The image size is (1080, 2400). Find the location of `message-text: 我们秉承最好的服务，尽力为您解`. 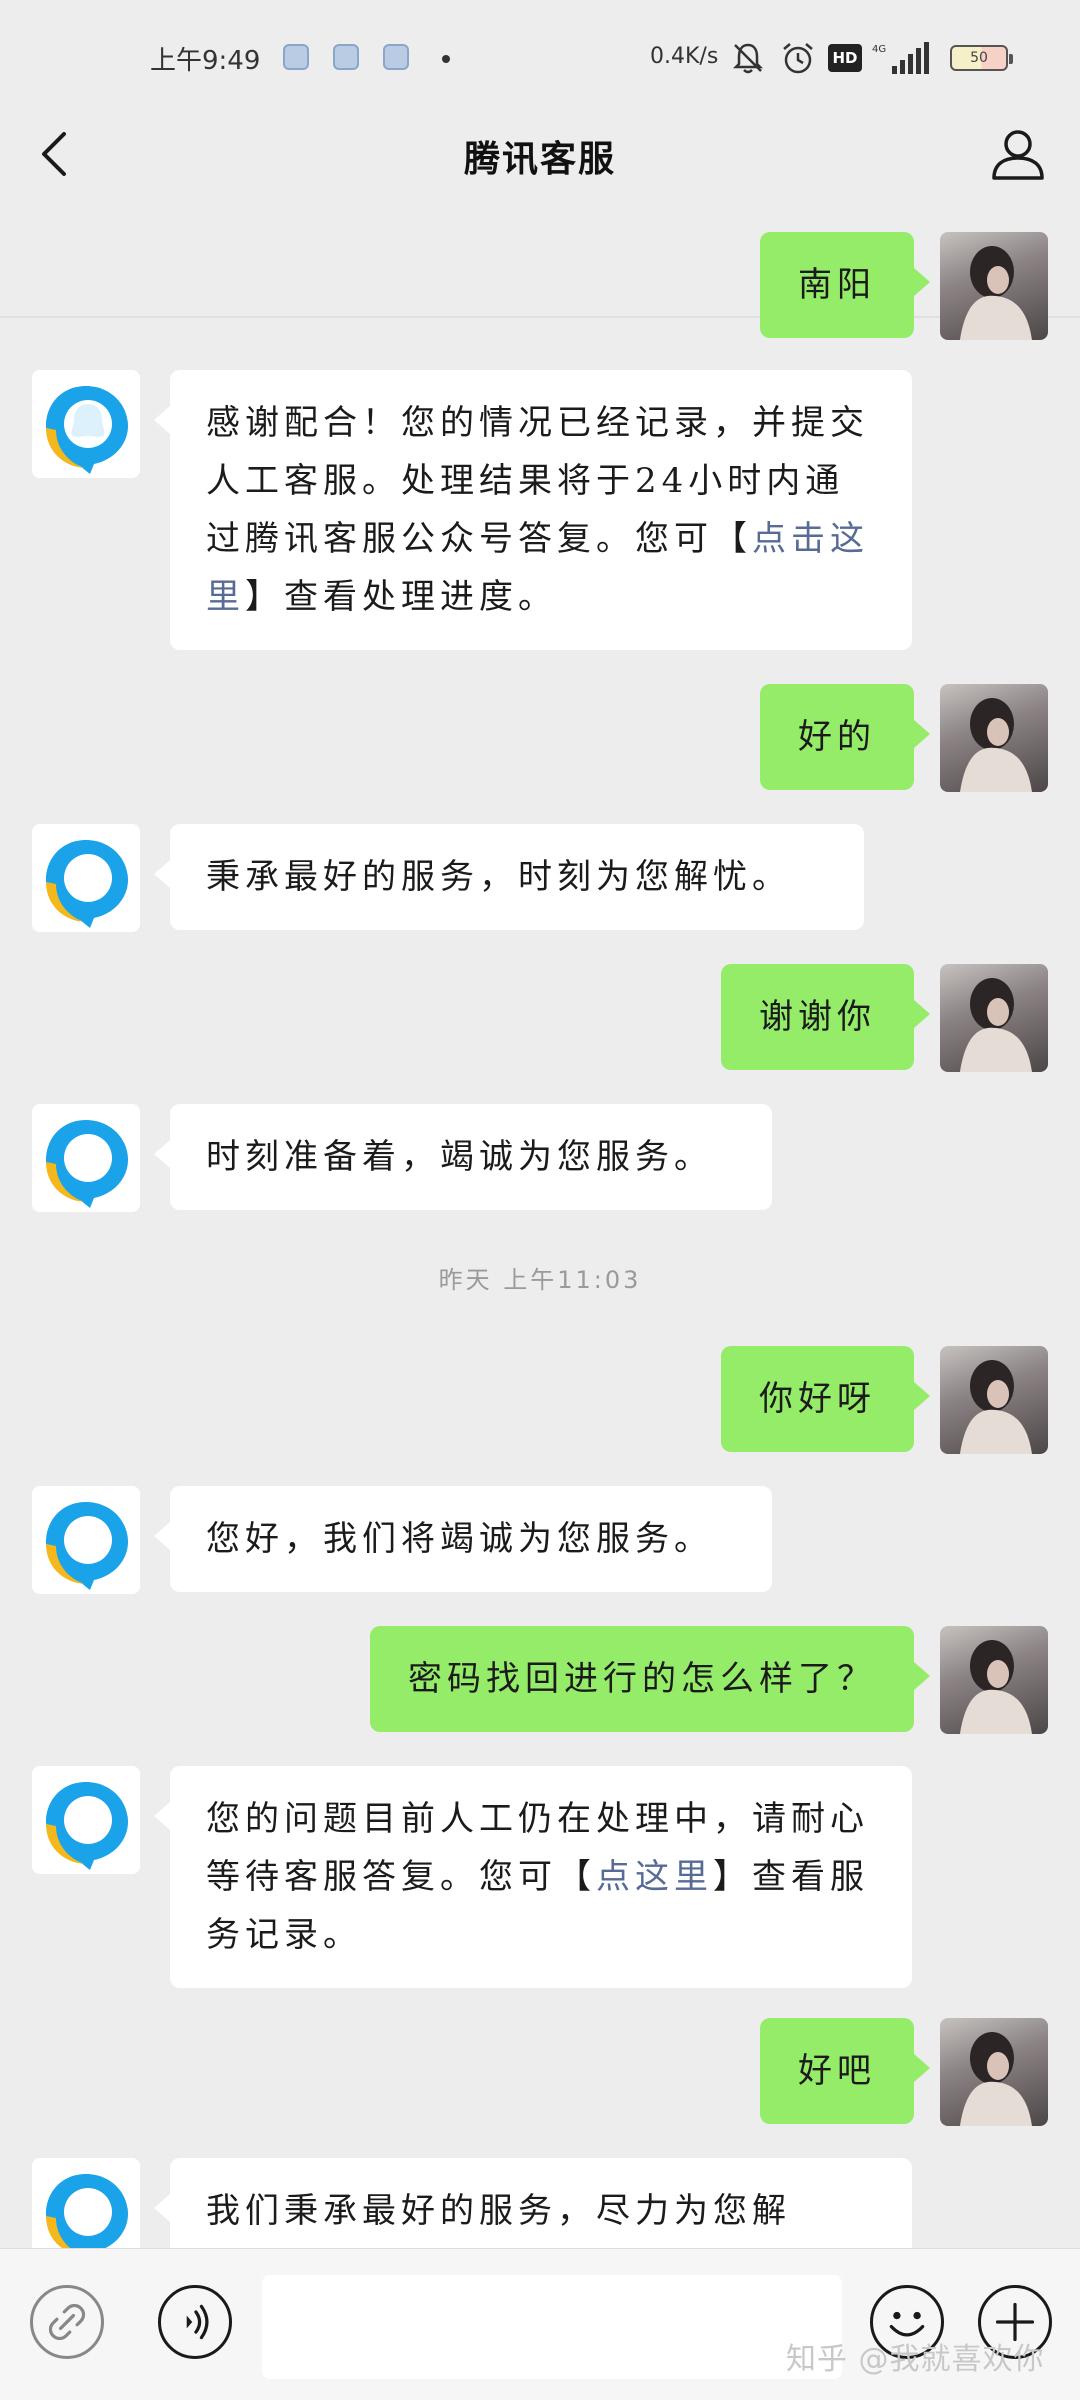

message-text: 我们秉承最好的服务，尽力为您解 is located at coordinates (498, 2211).